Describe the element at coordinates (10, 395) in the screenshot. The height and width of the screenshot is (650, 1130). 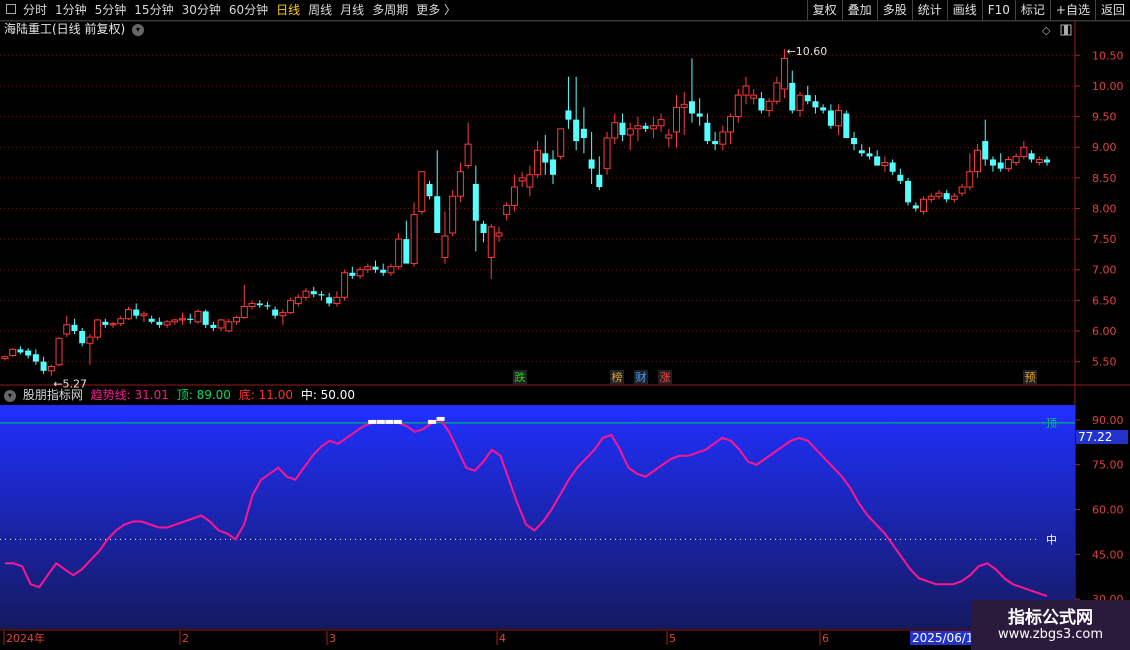
I see `chevron-down-icon: ▾` at that location.